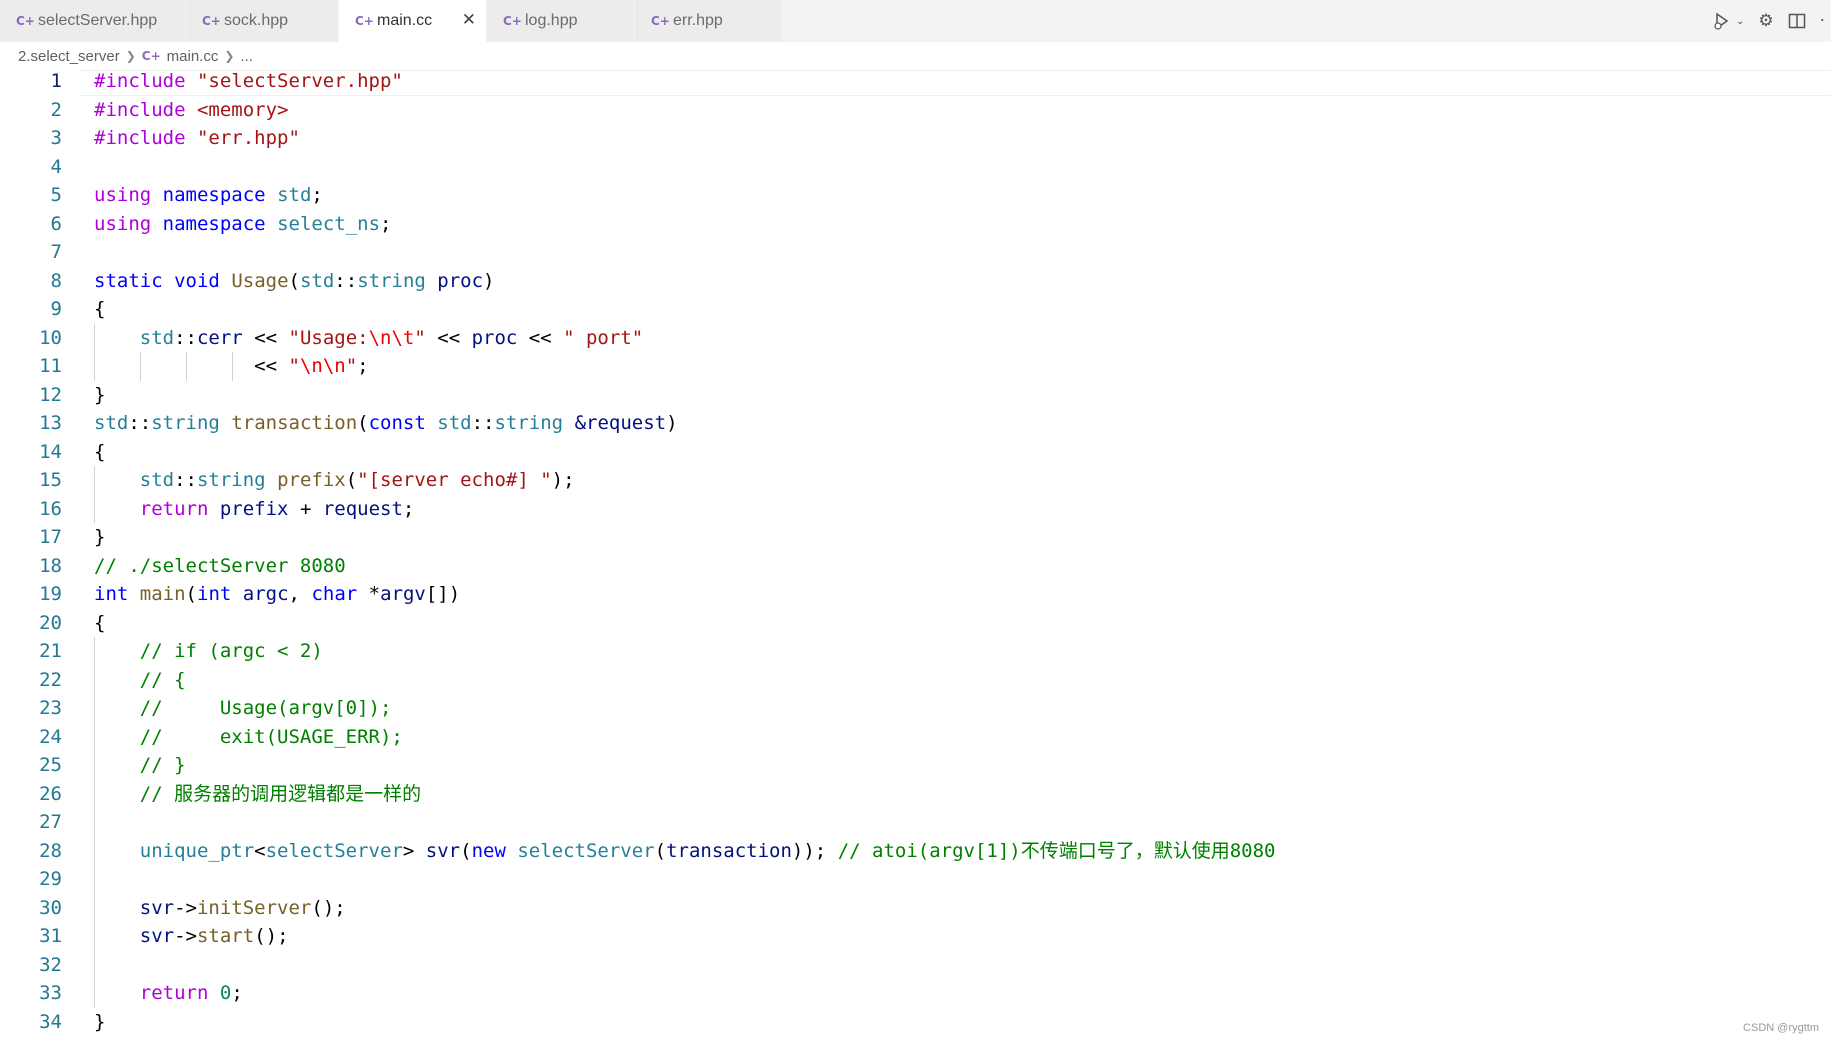 The image size is (1831, 1040). Describe the element at coordinates (915, 366) in the screenshot. I see `code-line: 11 << "\n\n";` at that location.